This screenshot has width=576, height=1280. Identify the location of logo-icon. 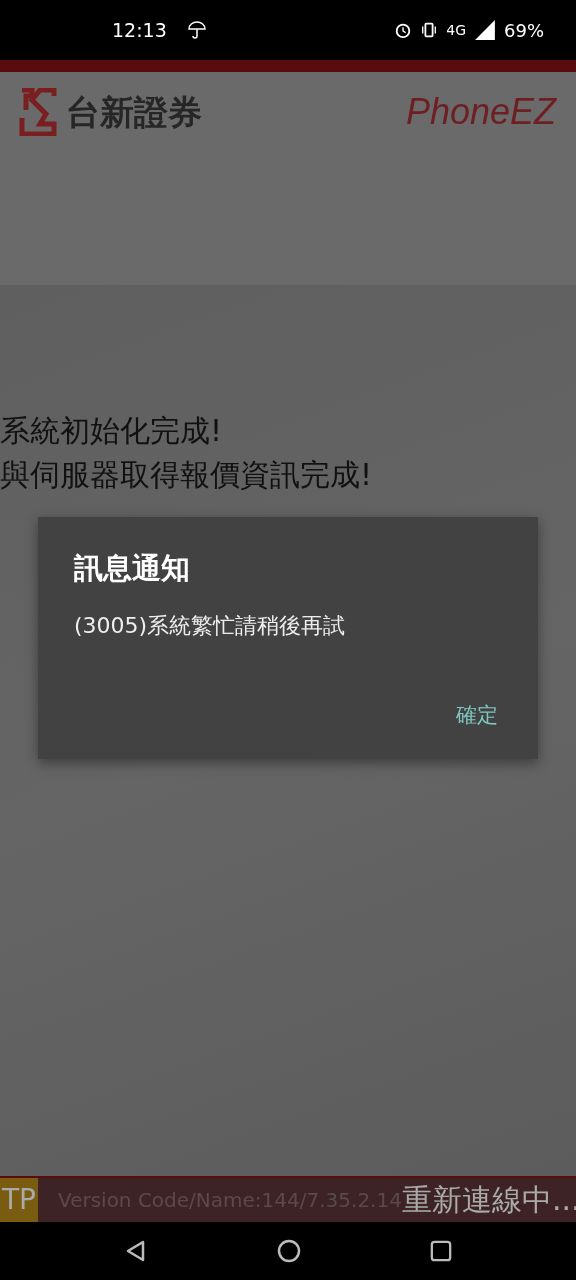
(38, 112).